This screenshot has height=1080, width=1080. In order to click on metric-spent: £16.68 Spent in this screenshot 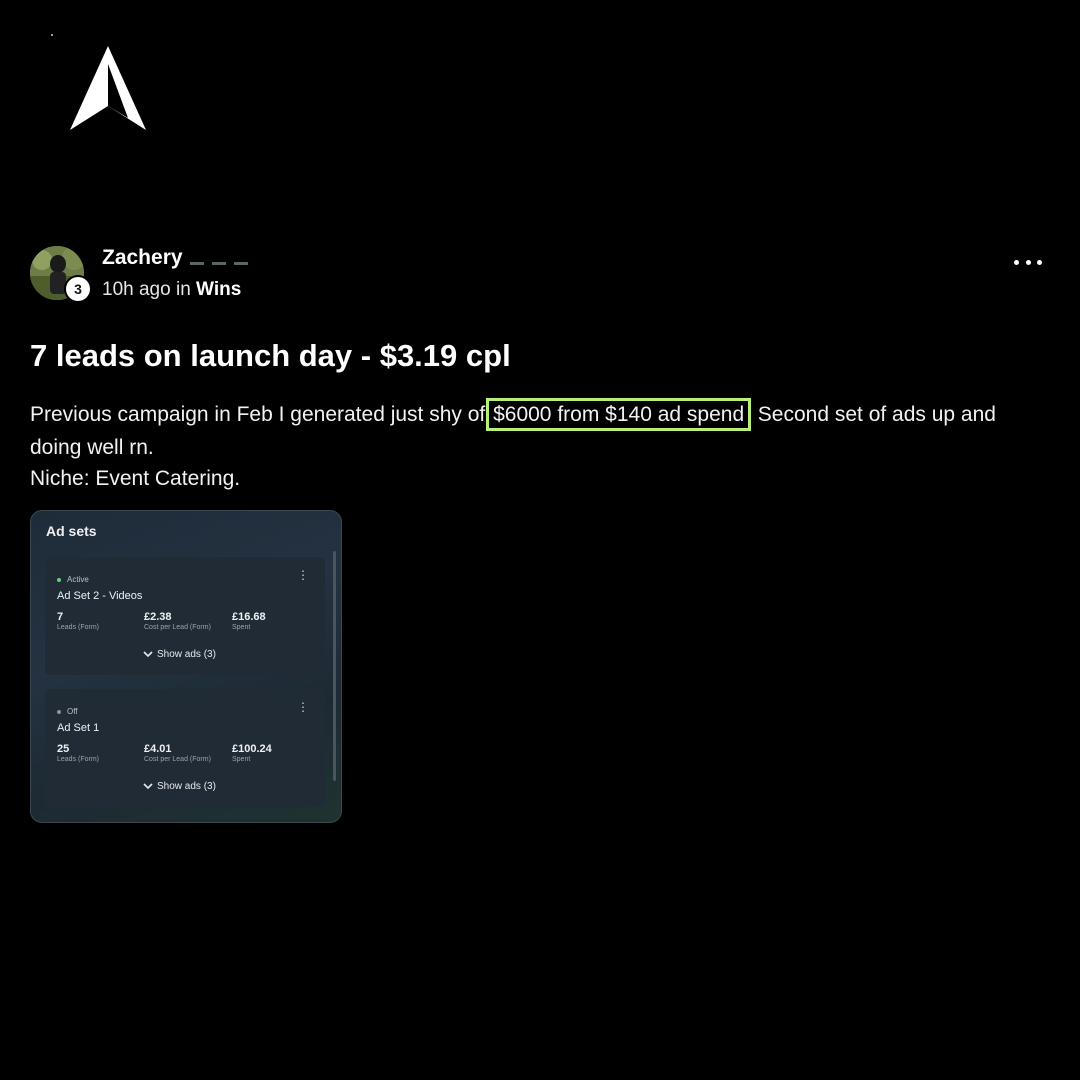, I will do `click(249, 621)`.